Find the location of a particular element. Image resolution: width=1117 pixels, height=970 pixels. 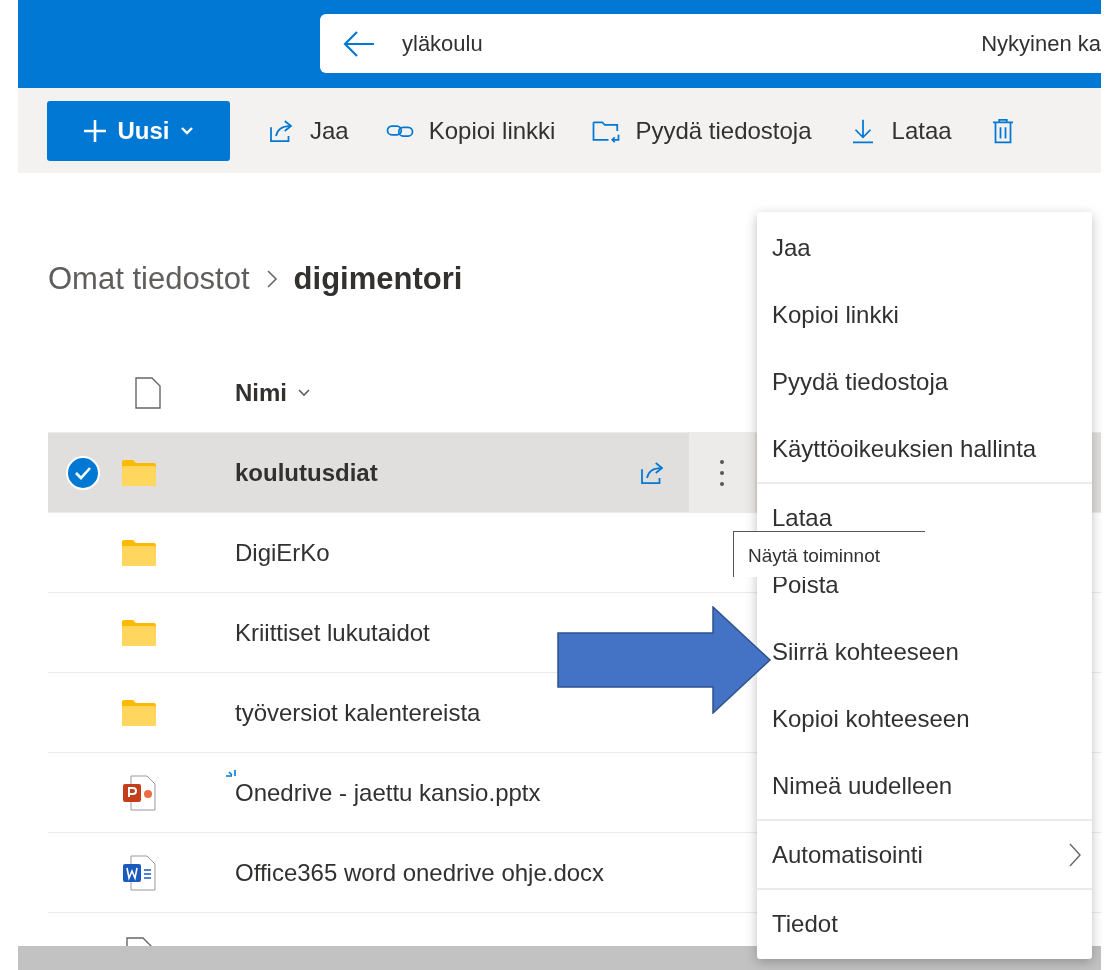

search-scope: Nykyinen ka is located at coordinates (1041, 44).